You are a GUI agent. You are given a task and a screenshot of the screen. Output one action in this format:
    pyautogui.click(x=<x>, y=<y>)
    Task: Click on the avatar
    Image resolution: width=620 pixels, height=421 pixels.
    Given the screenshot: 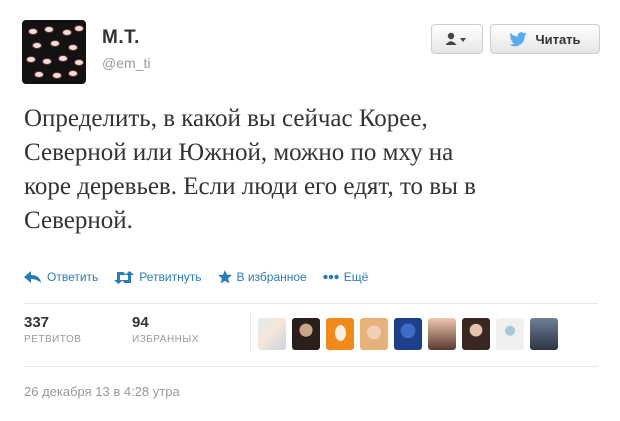 What is the action you would take?
    pyautogui.click(x=54, y=52)
    